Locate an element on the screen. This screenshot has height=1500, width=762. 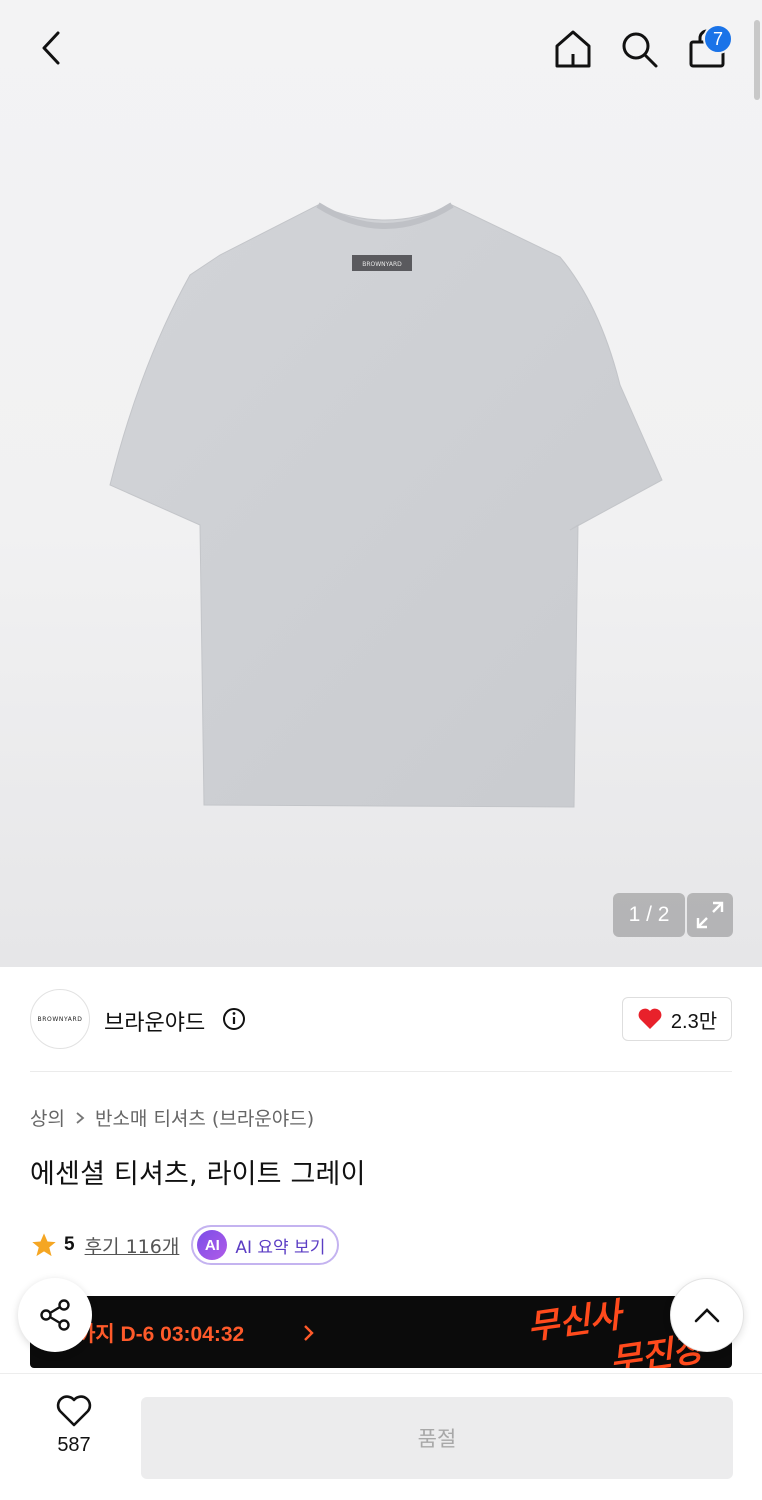
breadcrumb-category: 상의 is located at coordinates (47, 1117).